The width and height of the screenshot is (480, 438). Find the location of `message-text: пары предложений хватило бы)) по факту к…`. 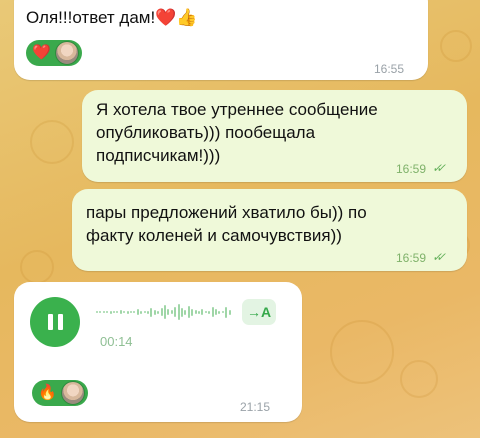

message-text: пары предложений хватило бы)) по факту к… is located at coordinates (226, 224).